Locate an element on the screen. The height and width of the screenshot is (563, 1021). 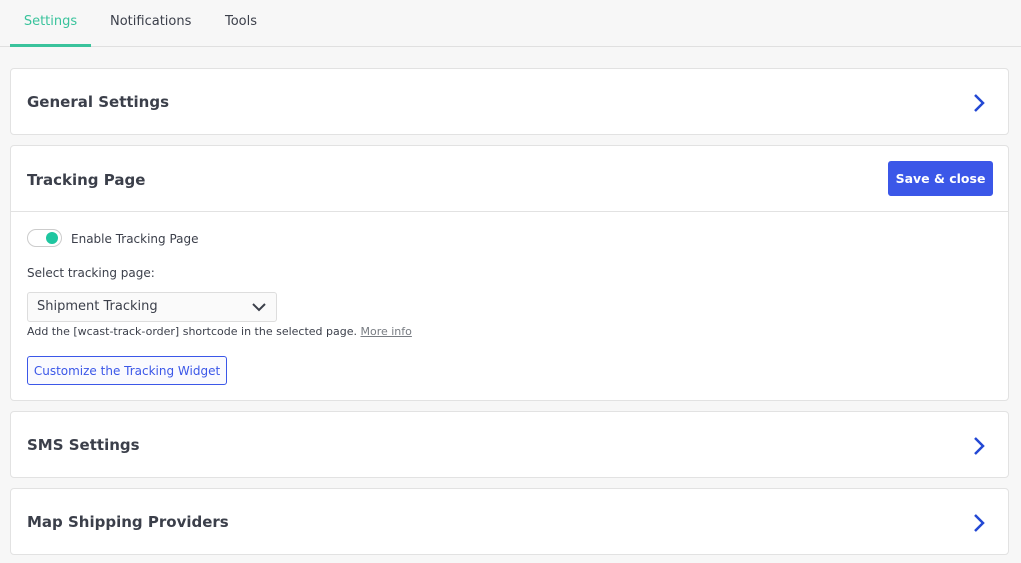
customize-widget-button: Customize the Tracking Widget is located at coordinates (127, 370).